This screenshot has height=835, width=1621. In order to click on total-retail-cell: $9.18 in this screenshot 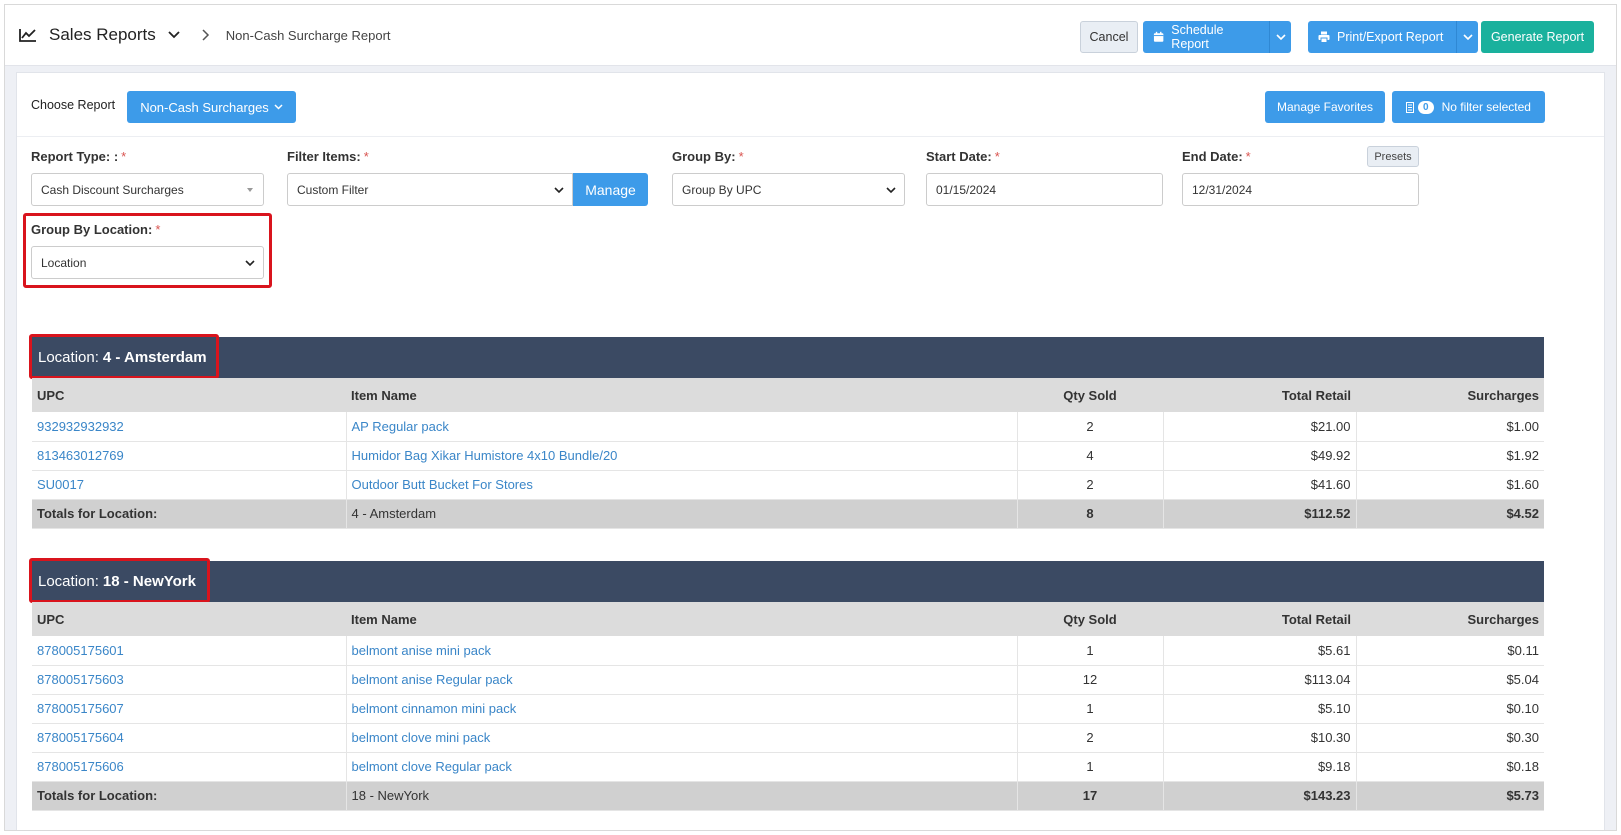, I will do `click(1260, 767)`.